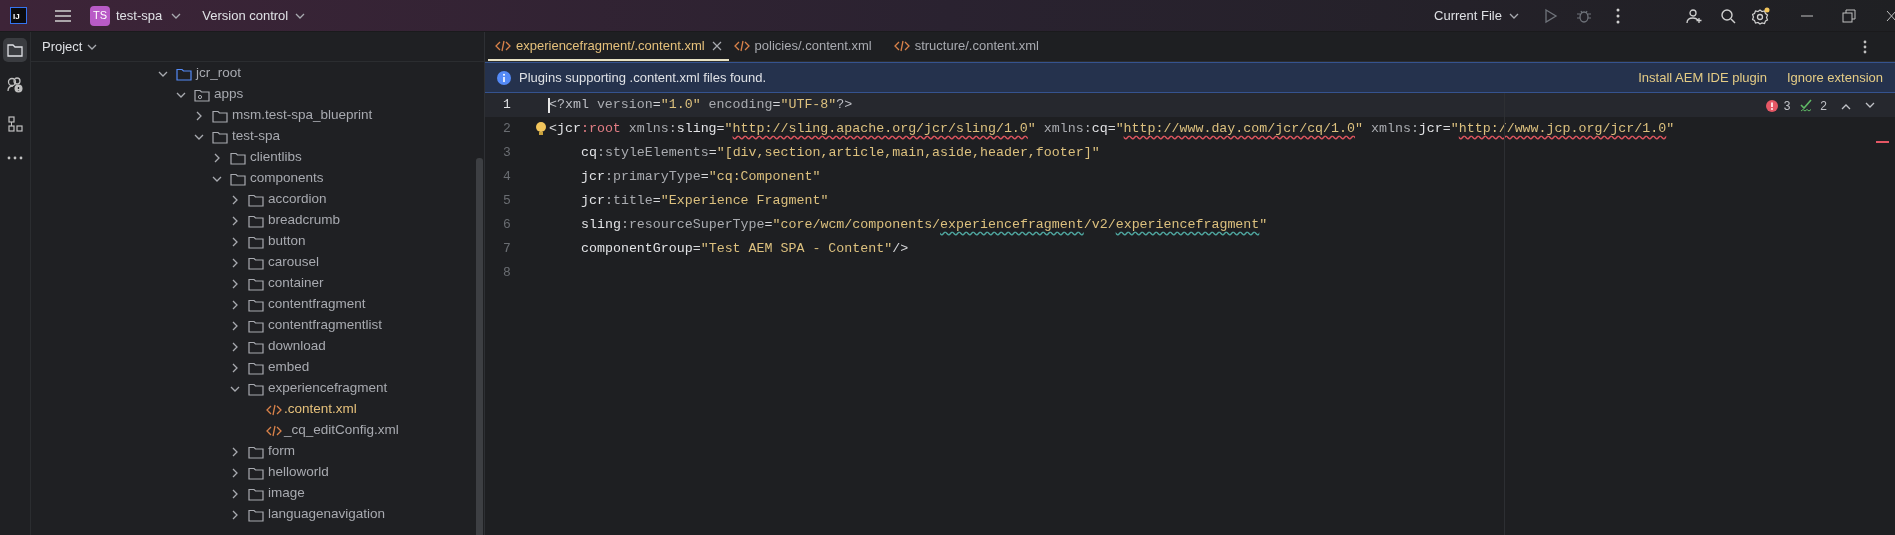  I want to click on info-icon, so click(504, 77).